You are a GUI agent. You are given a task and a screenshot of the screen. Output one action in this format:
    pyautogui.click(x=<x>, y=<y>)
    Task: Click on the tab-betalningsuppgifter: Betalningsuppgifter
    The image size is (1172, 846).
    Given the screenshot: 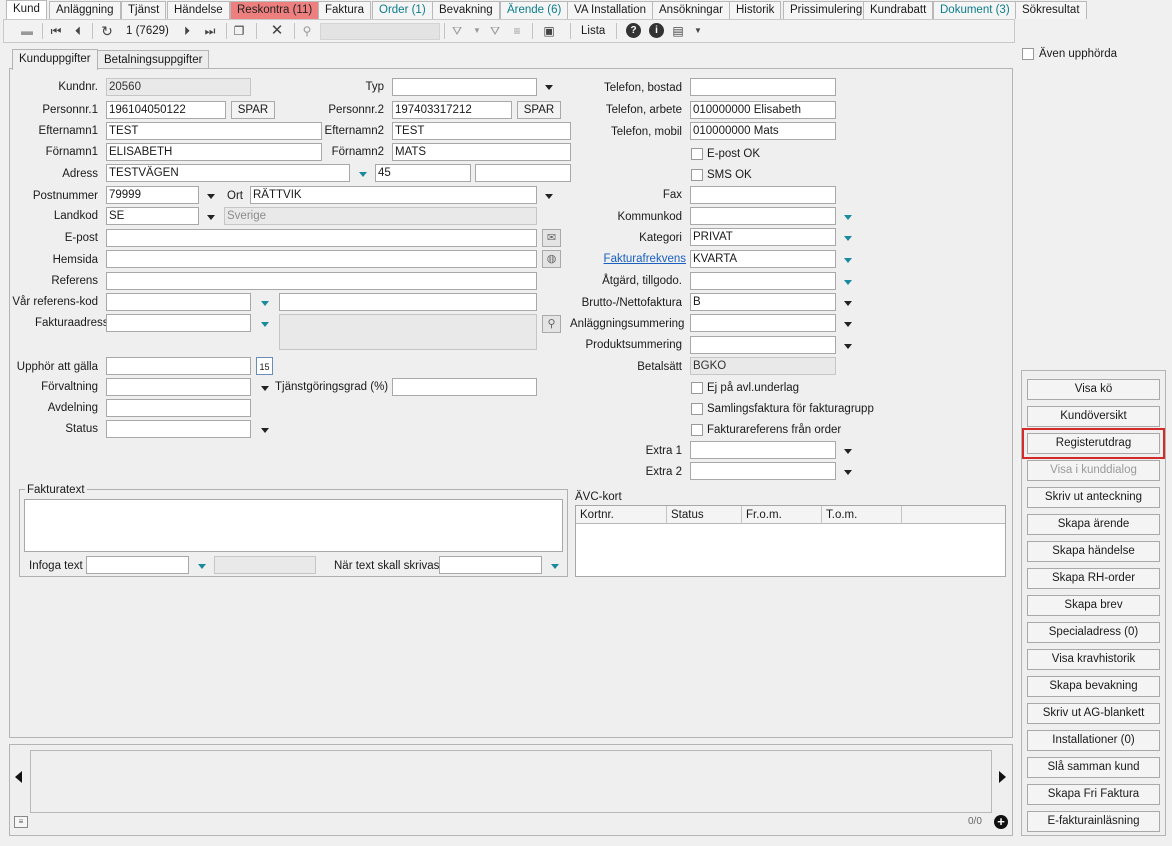 What is the action you would take?
    pyautogui.click(x=153, y=60)
    